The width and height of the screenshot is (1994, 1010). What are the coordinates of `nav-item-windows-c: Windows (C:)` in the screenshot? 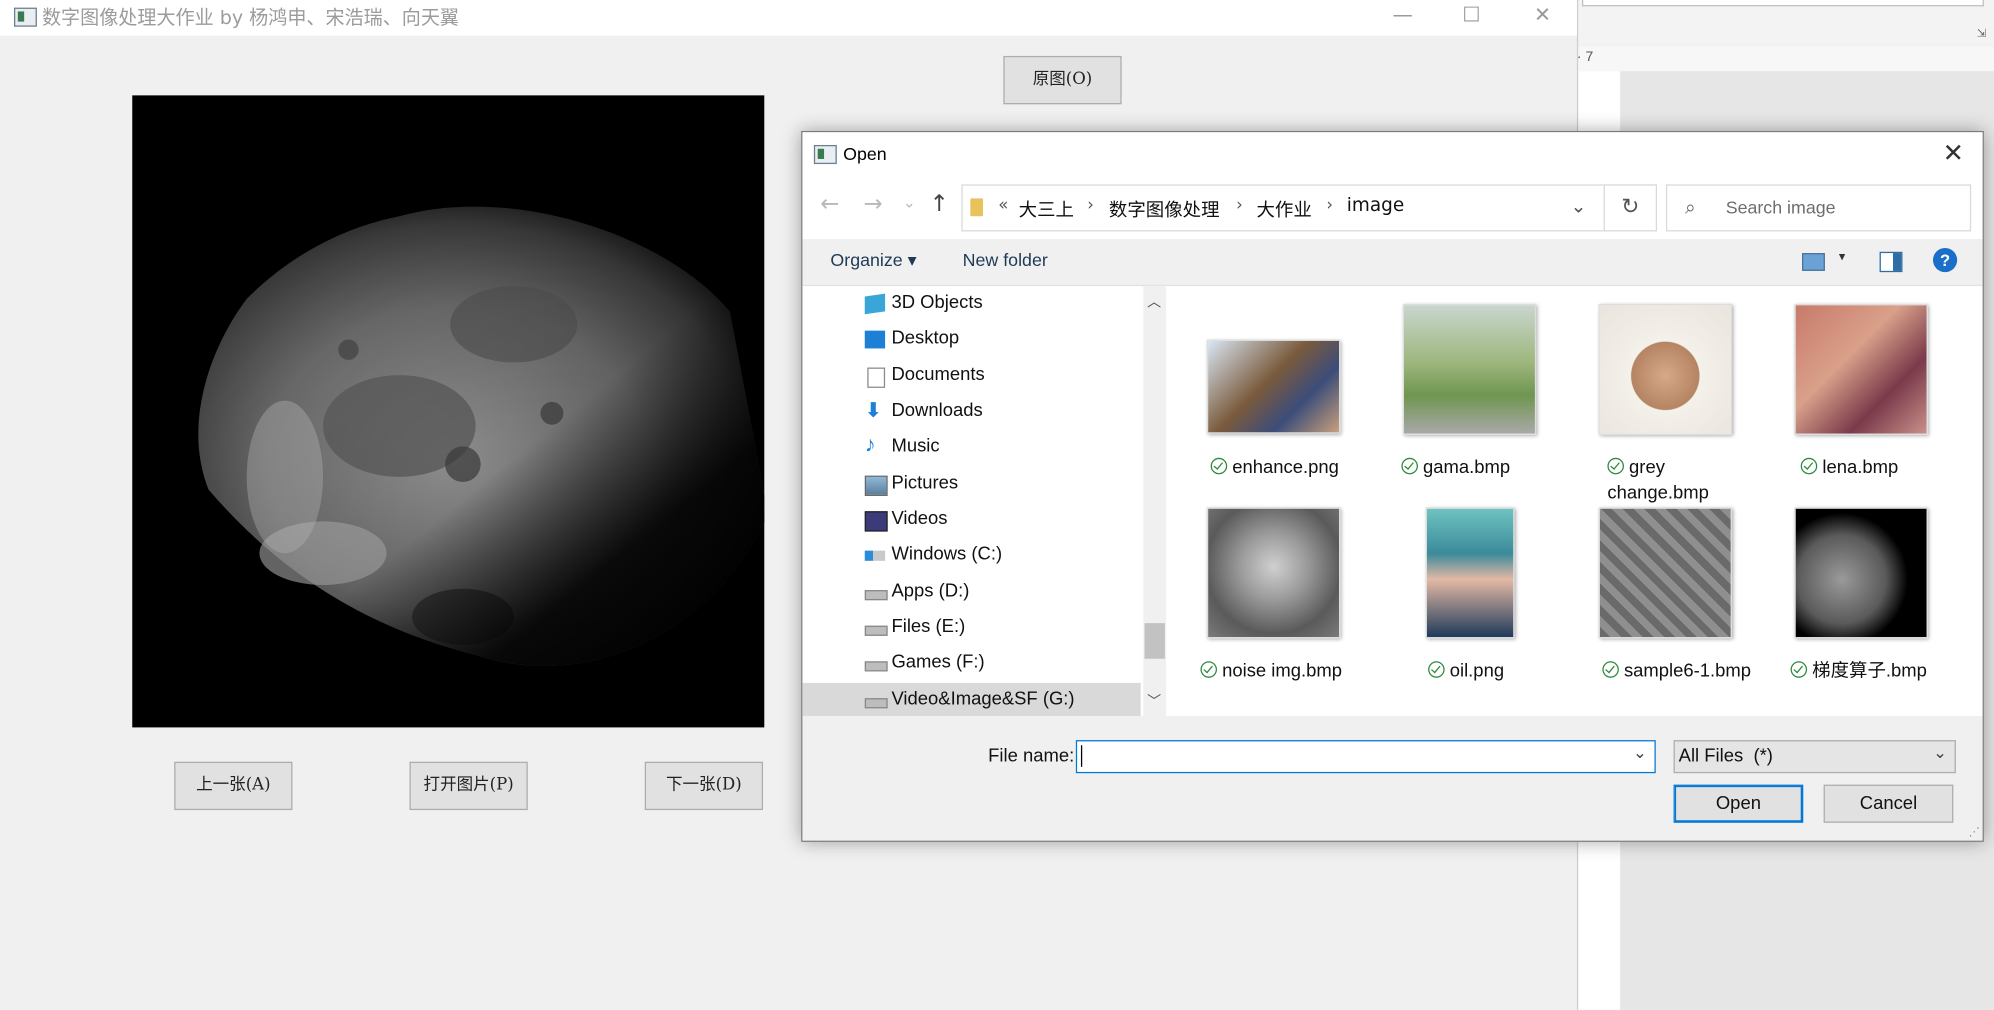 It's located at (971, 556).